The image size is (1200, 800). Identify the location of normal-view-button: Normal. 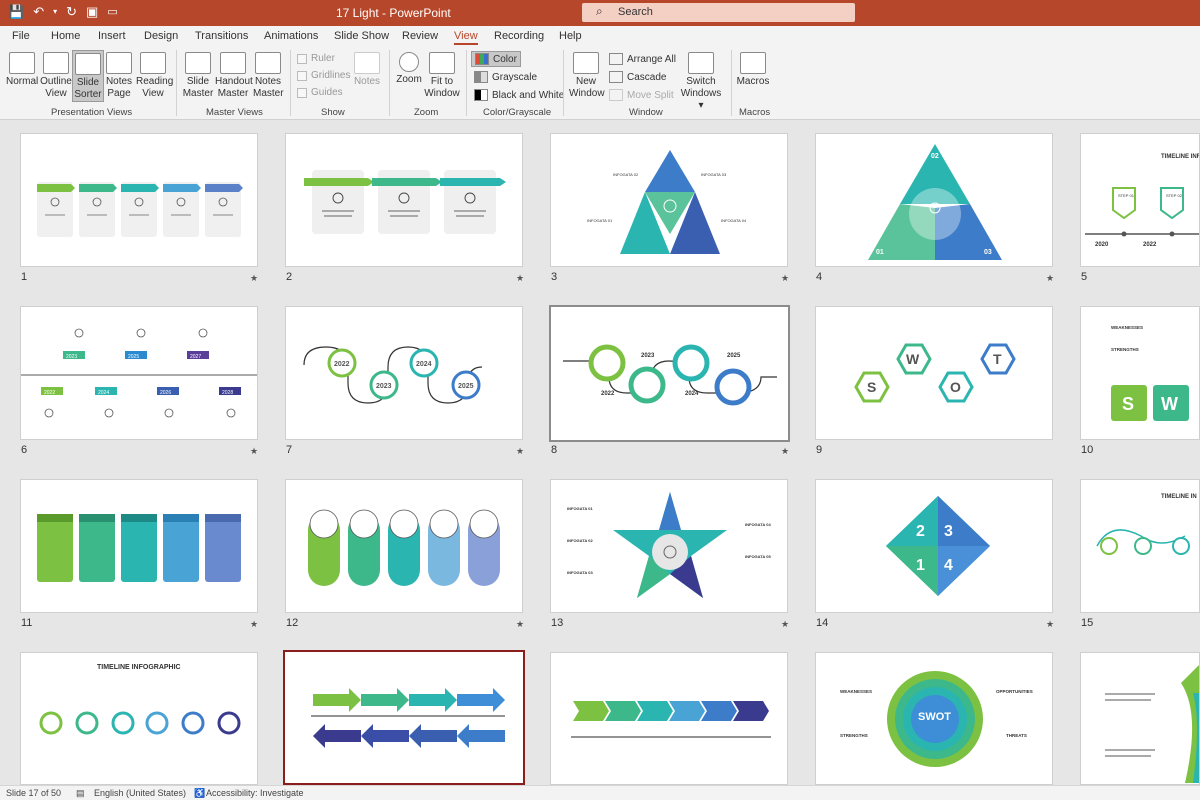
(22, 70).